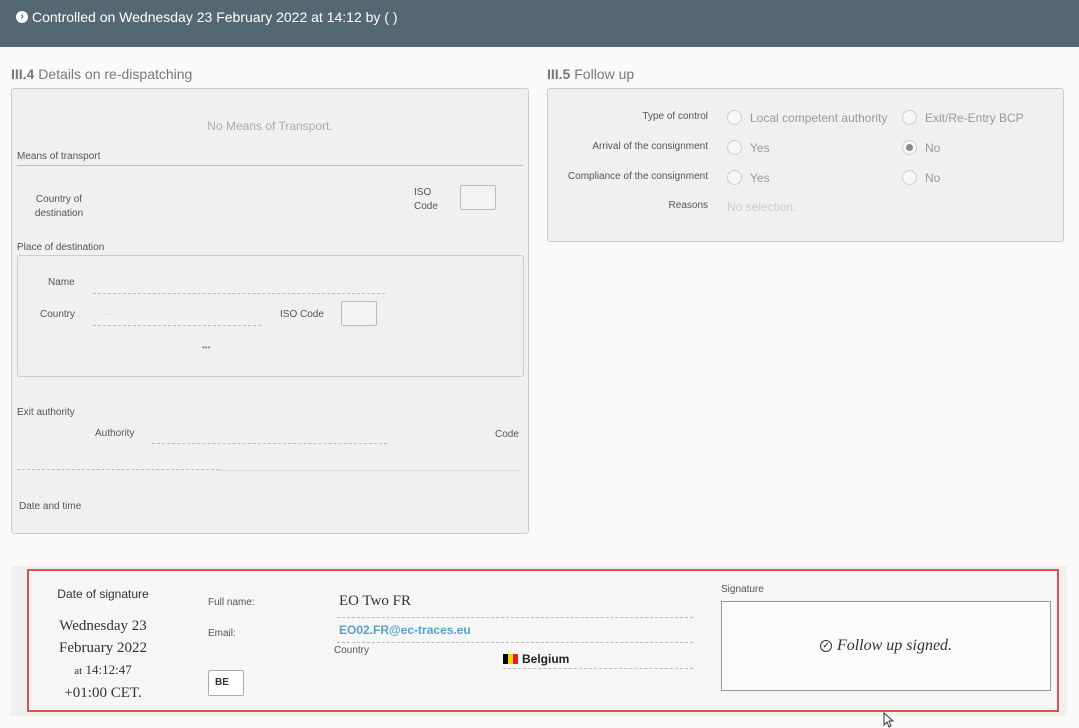 The image size is (1079, 728). I want to click on radio-arrival-yes, so click(734, 147).